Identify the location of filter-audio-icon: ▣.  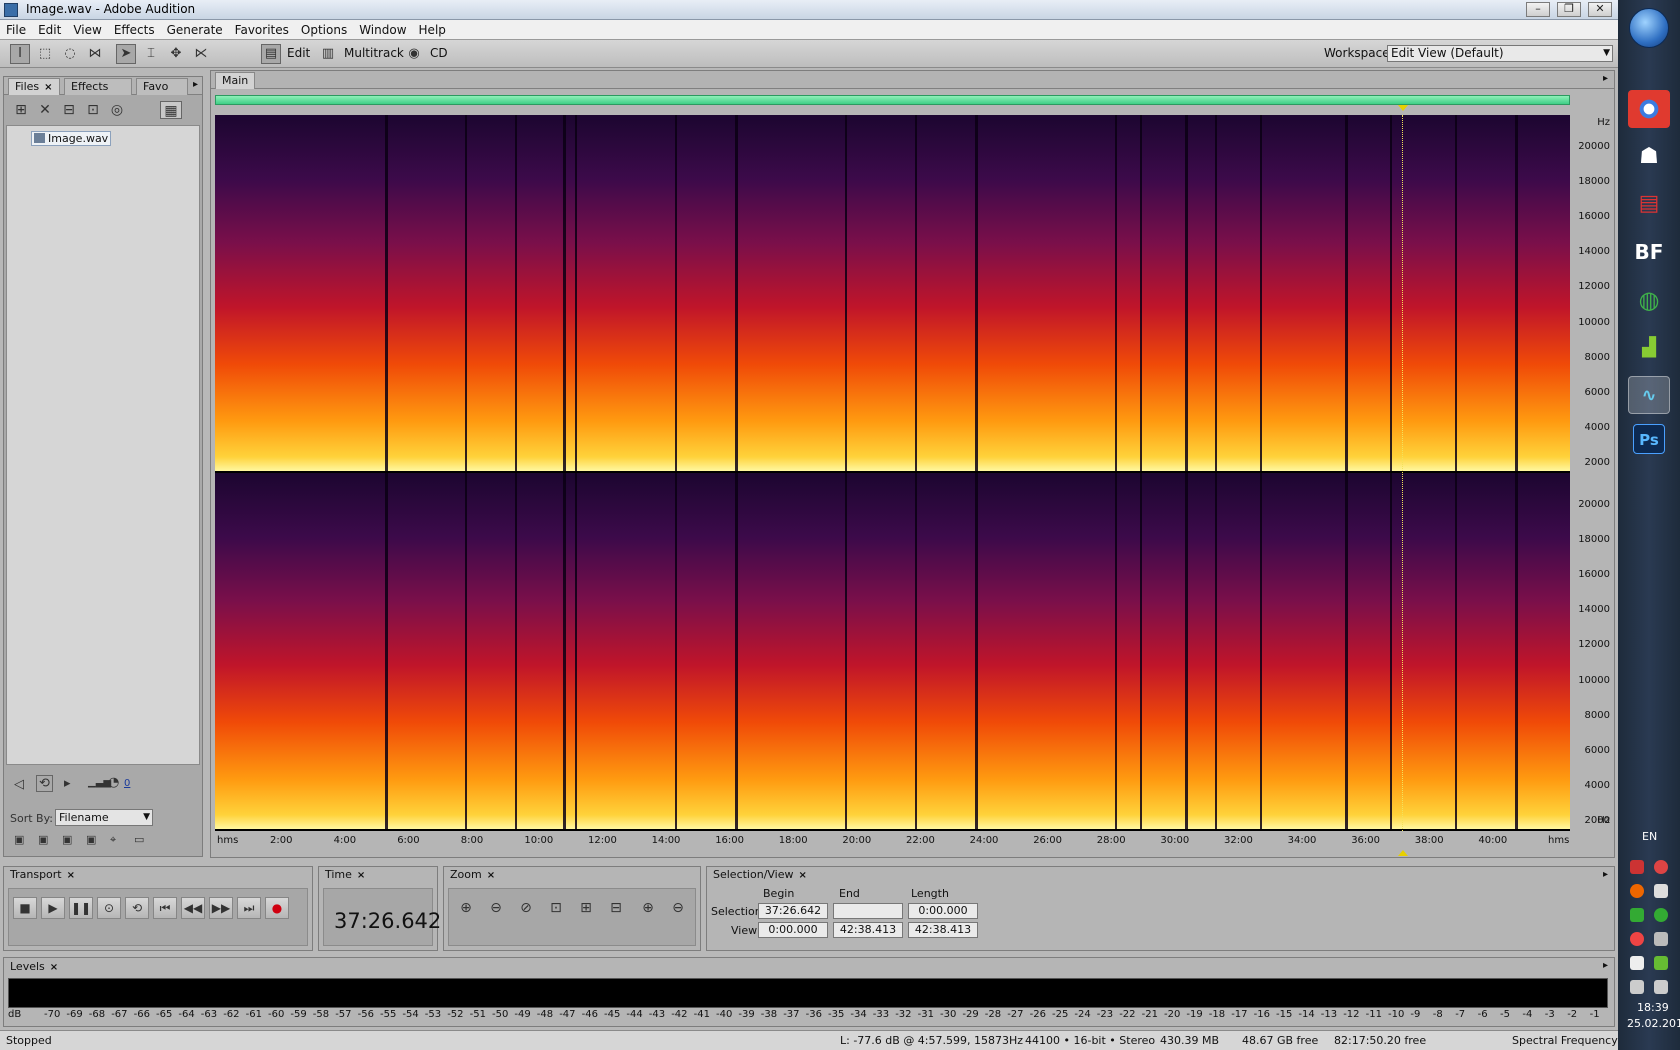
(19, 839).